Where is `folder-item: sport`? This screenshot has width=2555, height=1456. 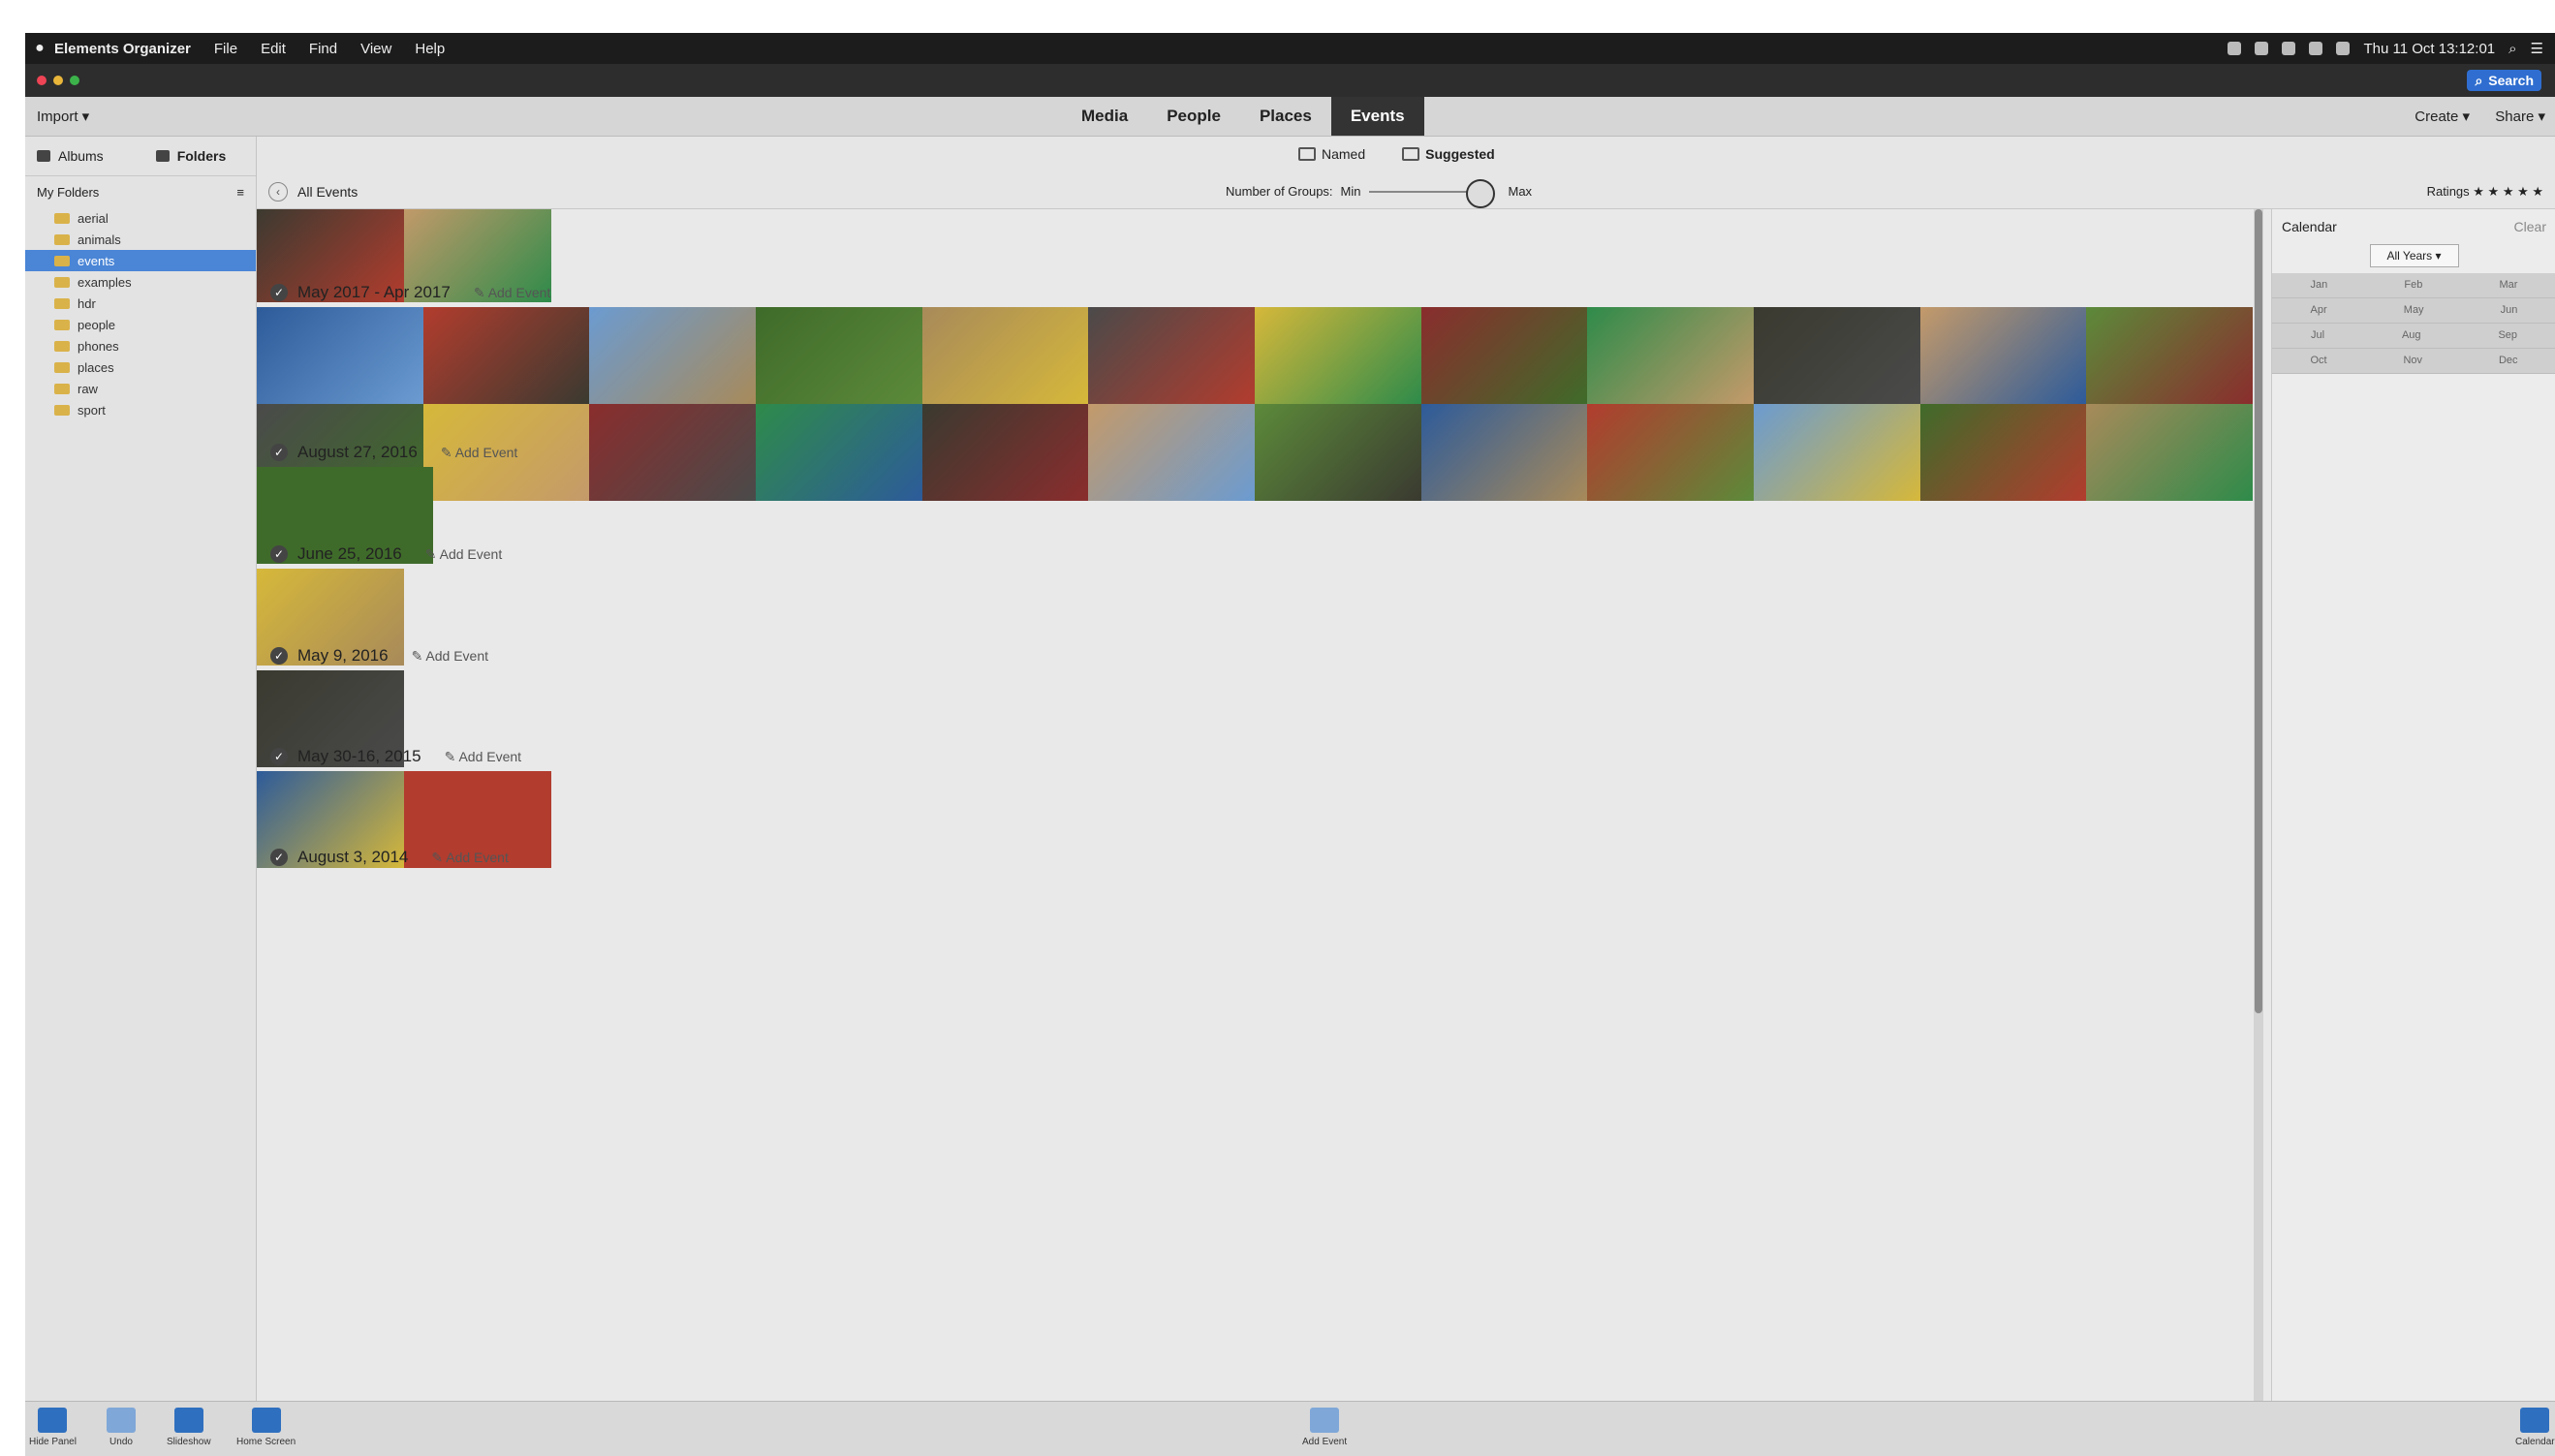
folder-item: sport is located at coordinates (140, 410).